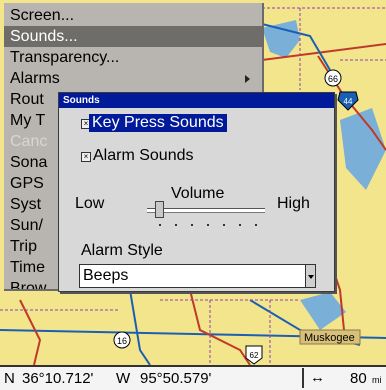 Image resolution: width=386 pixels, height=390 pixels. Describe the element at coordinates (29, 141) in the screenshot. I see `menu-item-label: Canc` at that location.